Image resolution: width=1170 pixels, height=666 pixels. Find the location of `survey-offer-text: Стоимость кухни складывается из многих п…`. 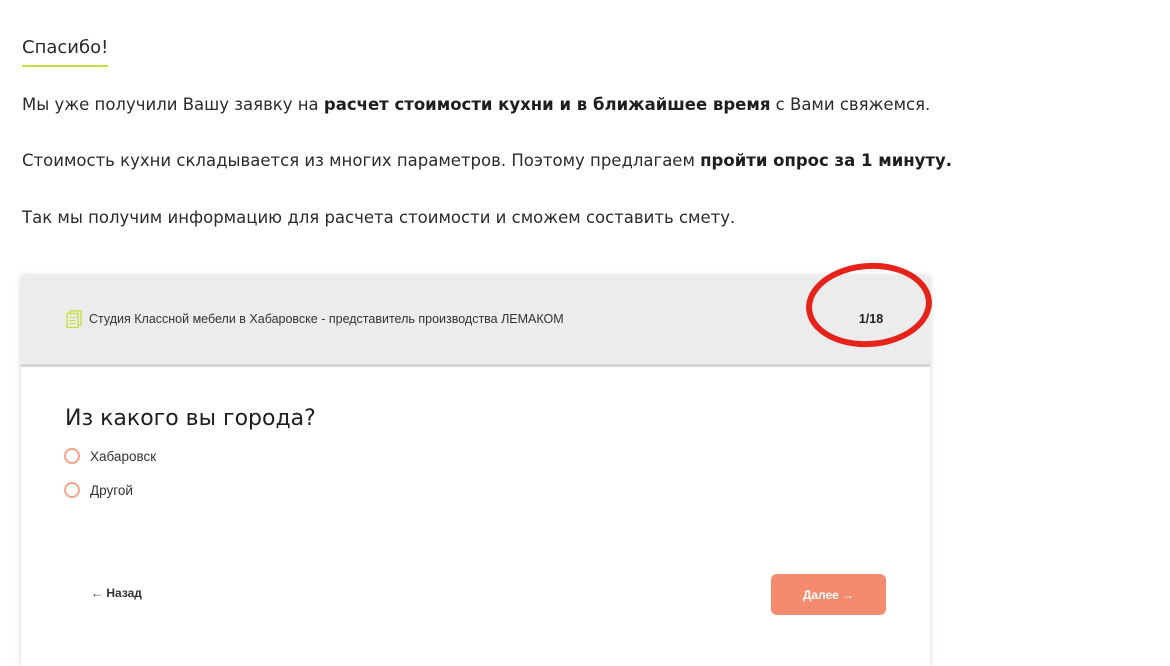

survey-offer-text: Стоимость кухни складывается из многих п… is located at coordinates (487, 161).